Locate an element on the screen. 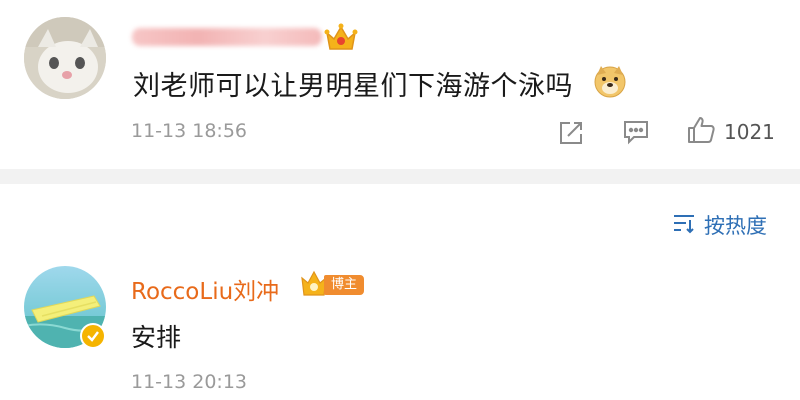  reply-icon is located at coordinates (636, 132).